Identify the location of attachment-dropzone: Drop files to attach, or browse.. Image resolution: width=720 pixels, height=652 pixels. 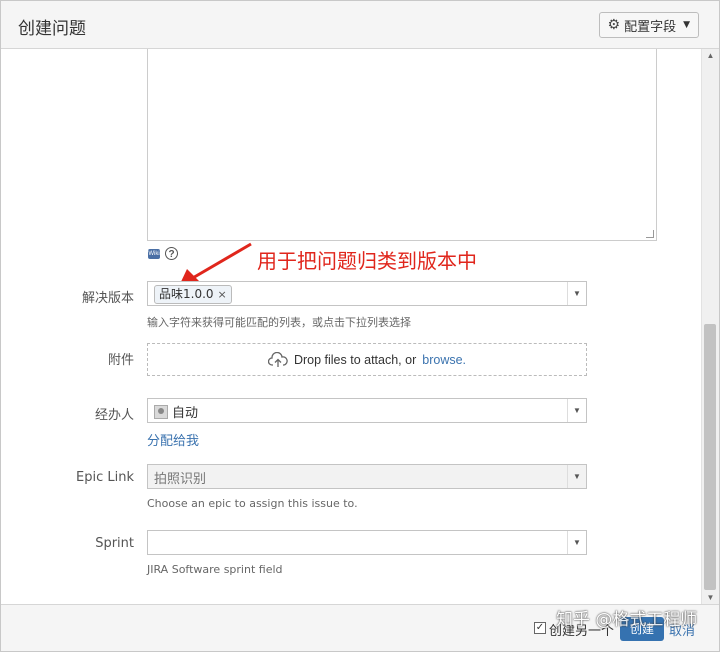
(367, 359).